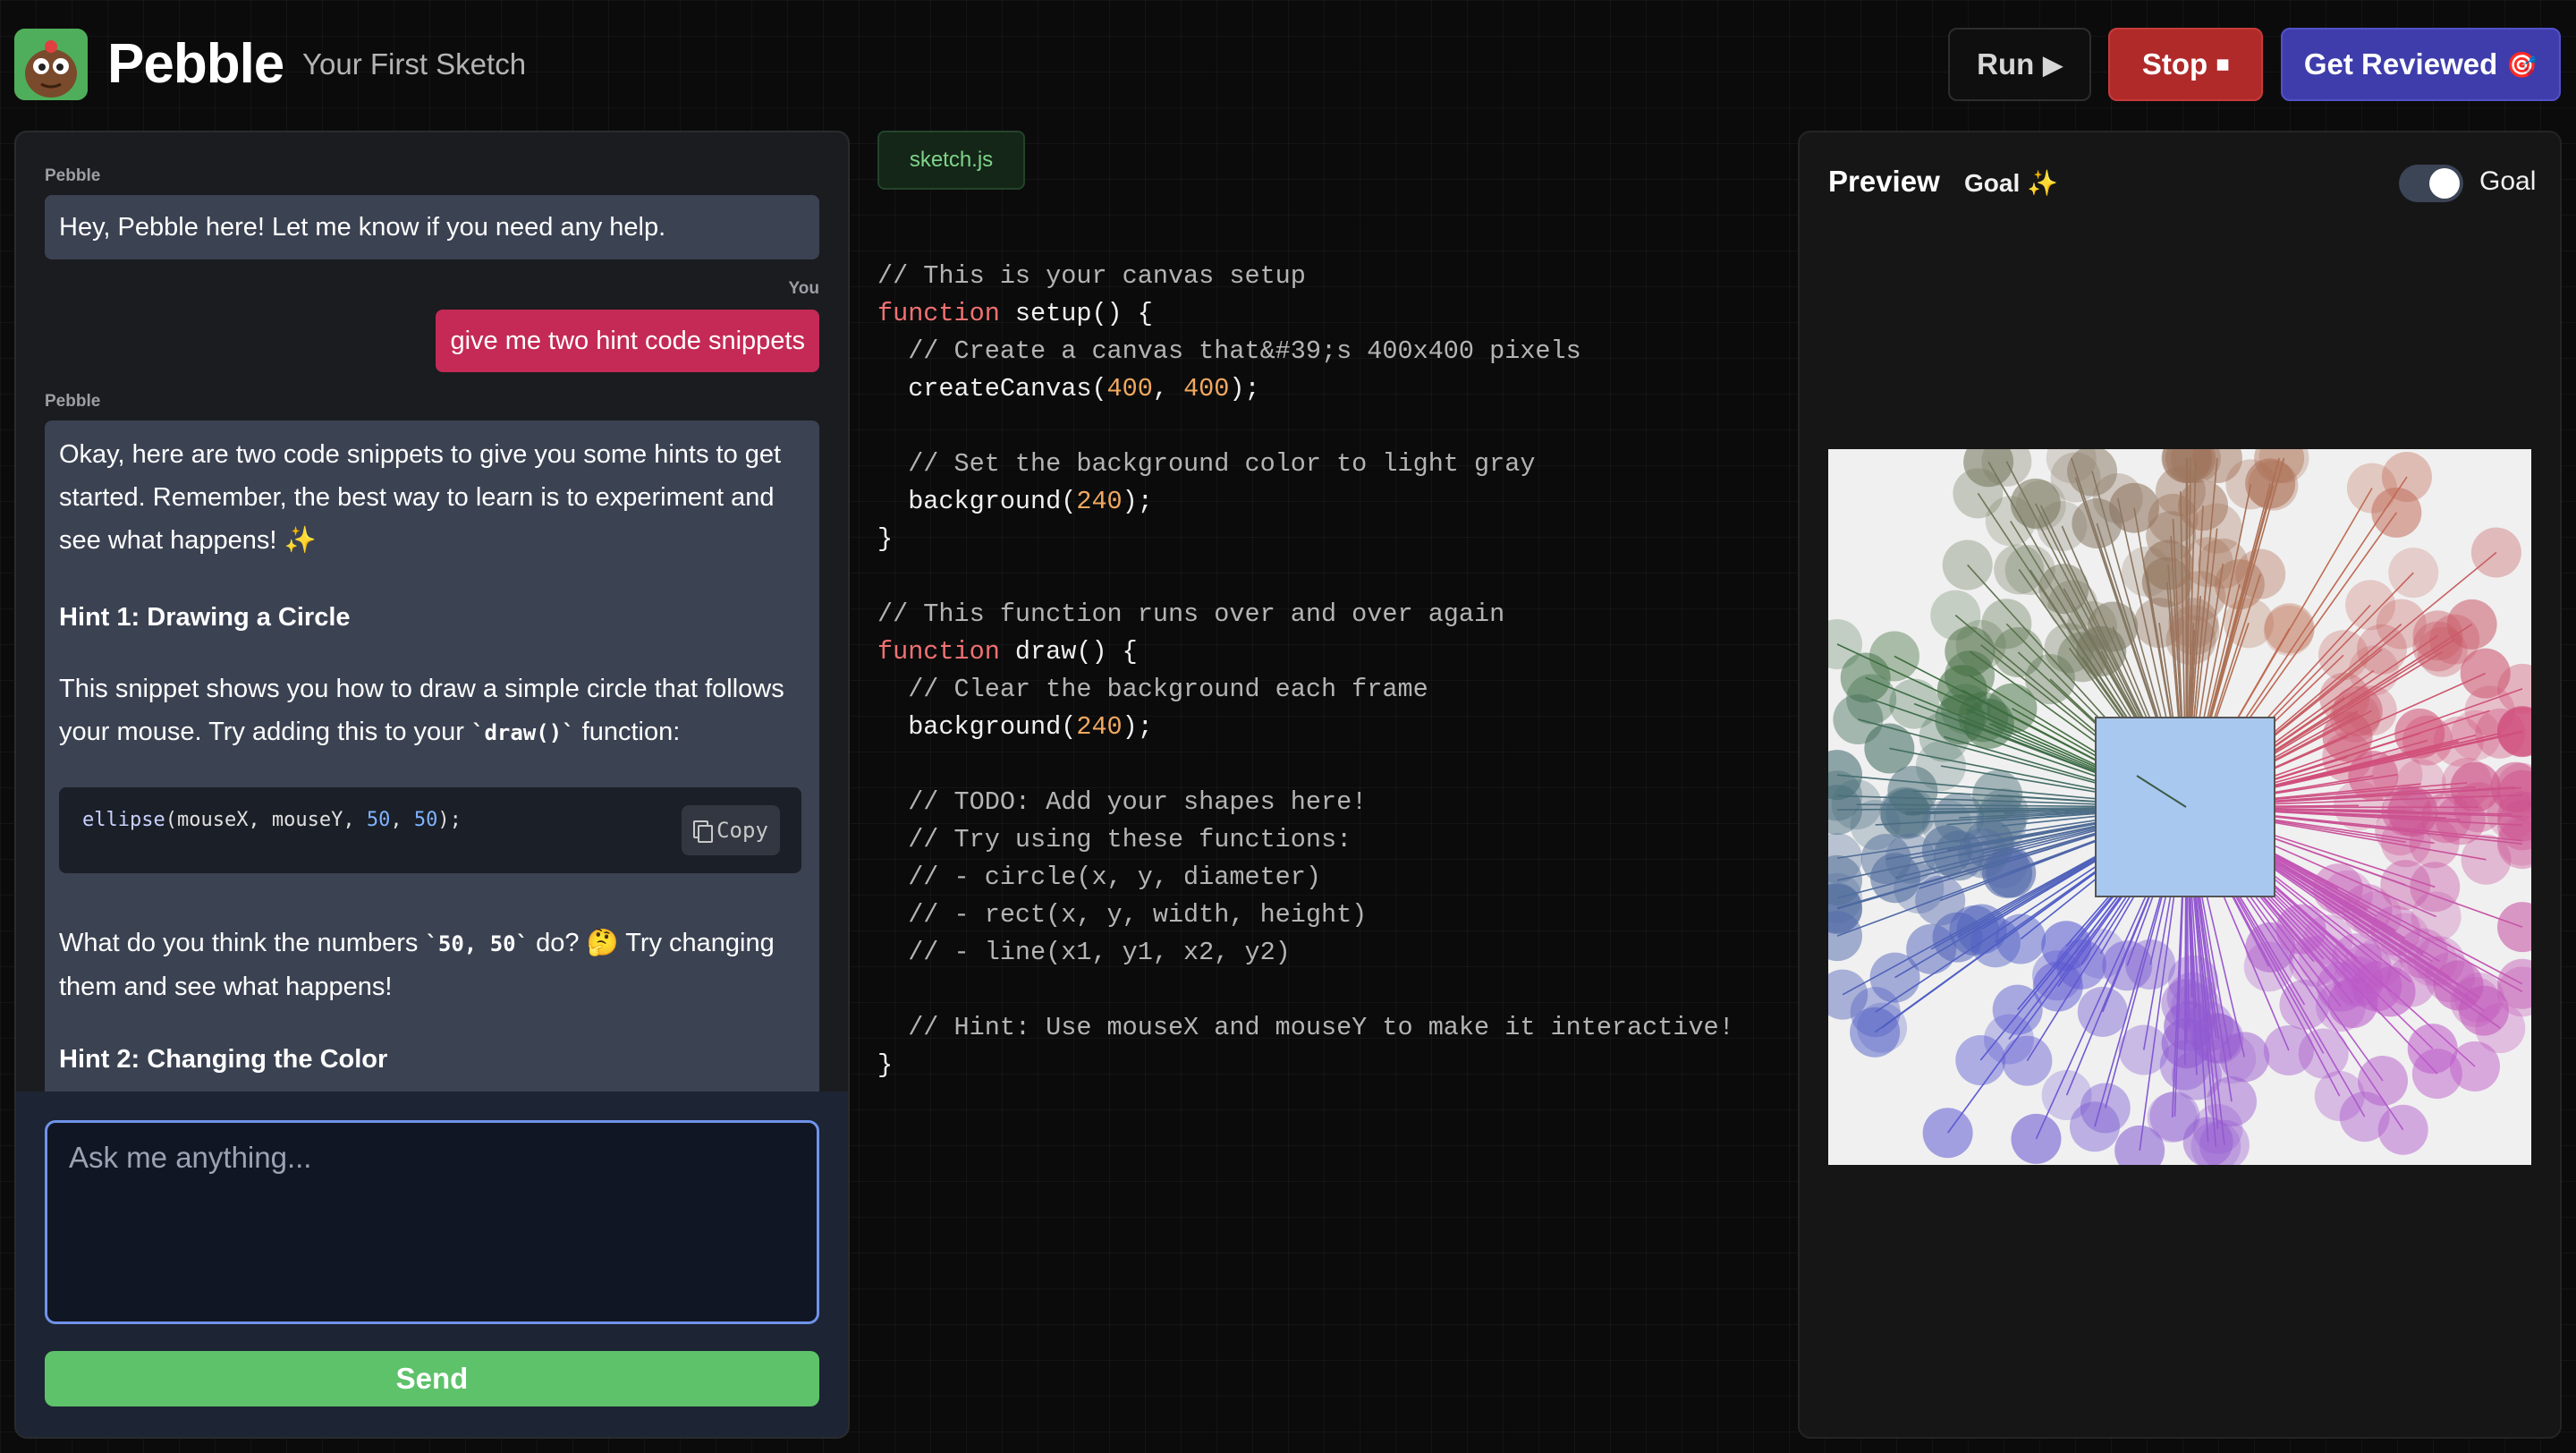 The image size is (2576, 1453). Describe the element at coordinates (2508, 181) in the screenshot. I see `goal-toggle-label: Goal` at that location.